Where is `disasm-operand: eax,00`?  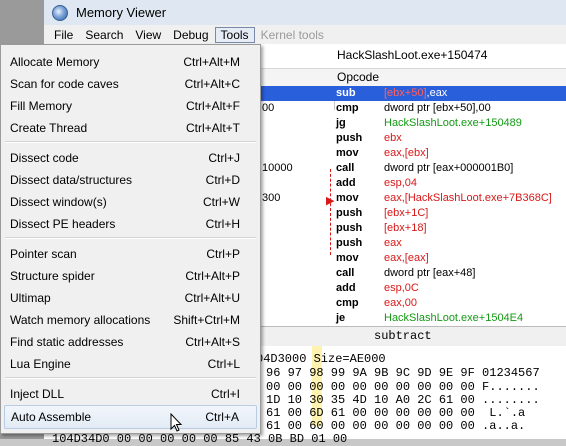 disasm-operand: eax,00 is located at coordinates (401, 303).